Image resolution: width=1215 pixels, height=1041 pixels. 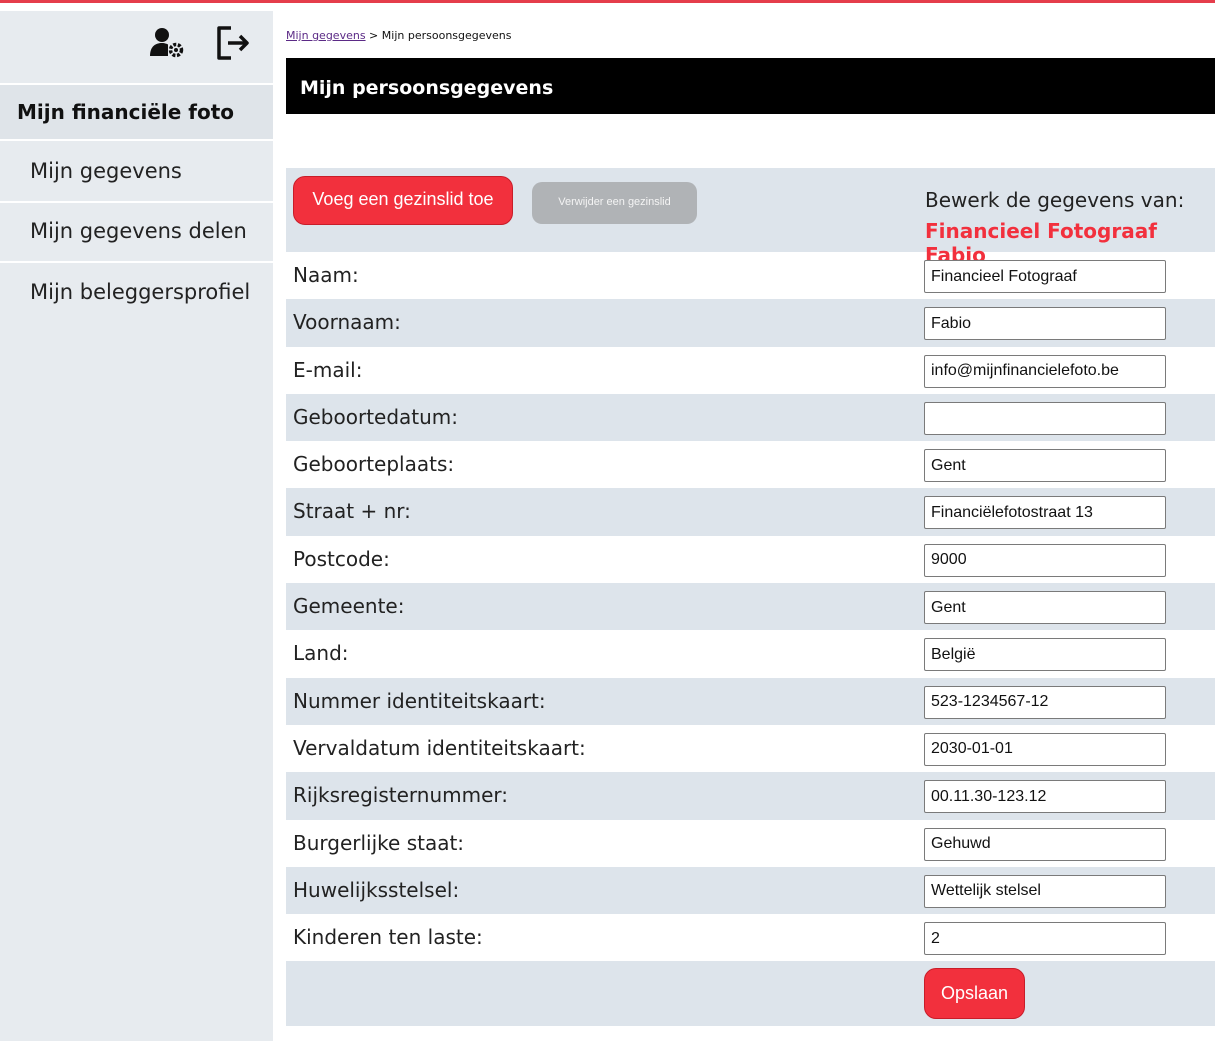 What do you see at coordinates (750, 512) in the screenshot?
I see `form-row: Straat + nr:` at bounding box center [750, 512].